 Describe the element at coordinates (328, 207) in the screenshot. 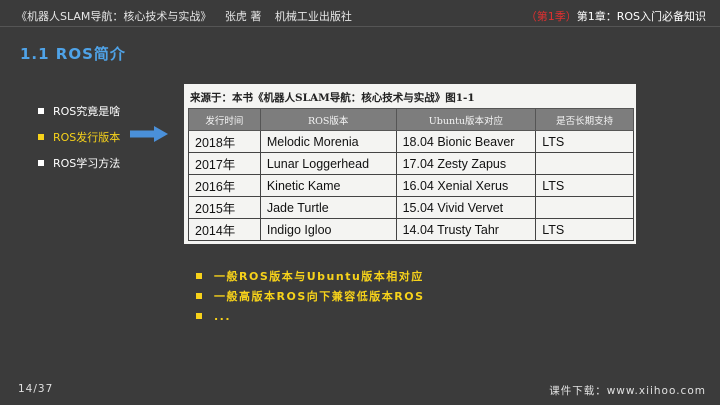

I see `cell-ros: Jade Turtle` at that location.